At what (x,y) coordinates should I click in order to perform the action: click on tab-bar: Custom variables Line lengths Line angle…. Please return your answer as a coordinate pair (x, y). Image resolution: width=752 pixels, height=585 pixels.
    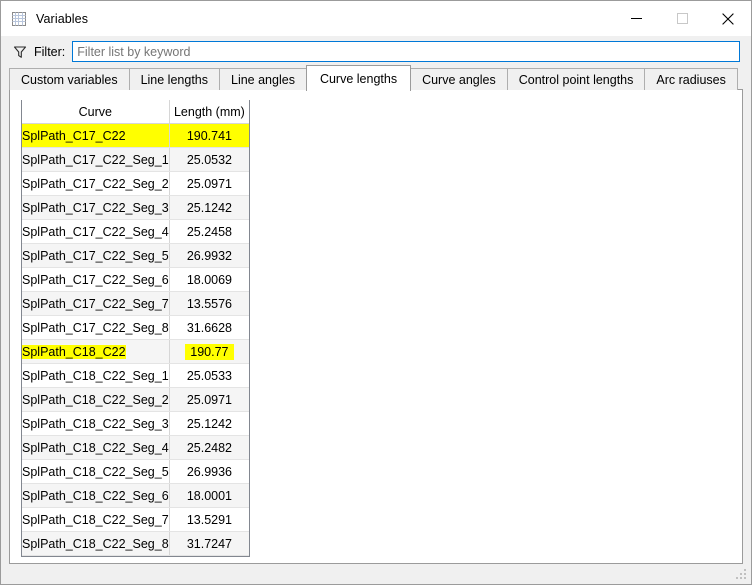
    Looking at the image, I should click on (376, 78).